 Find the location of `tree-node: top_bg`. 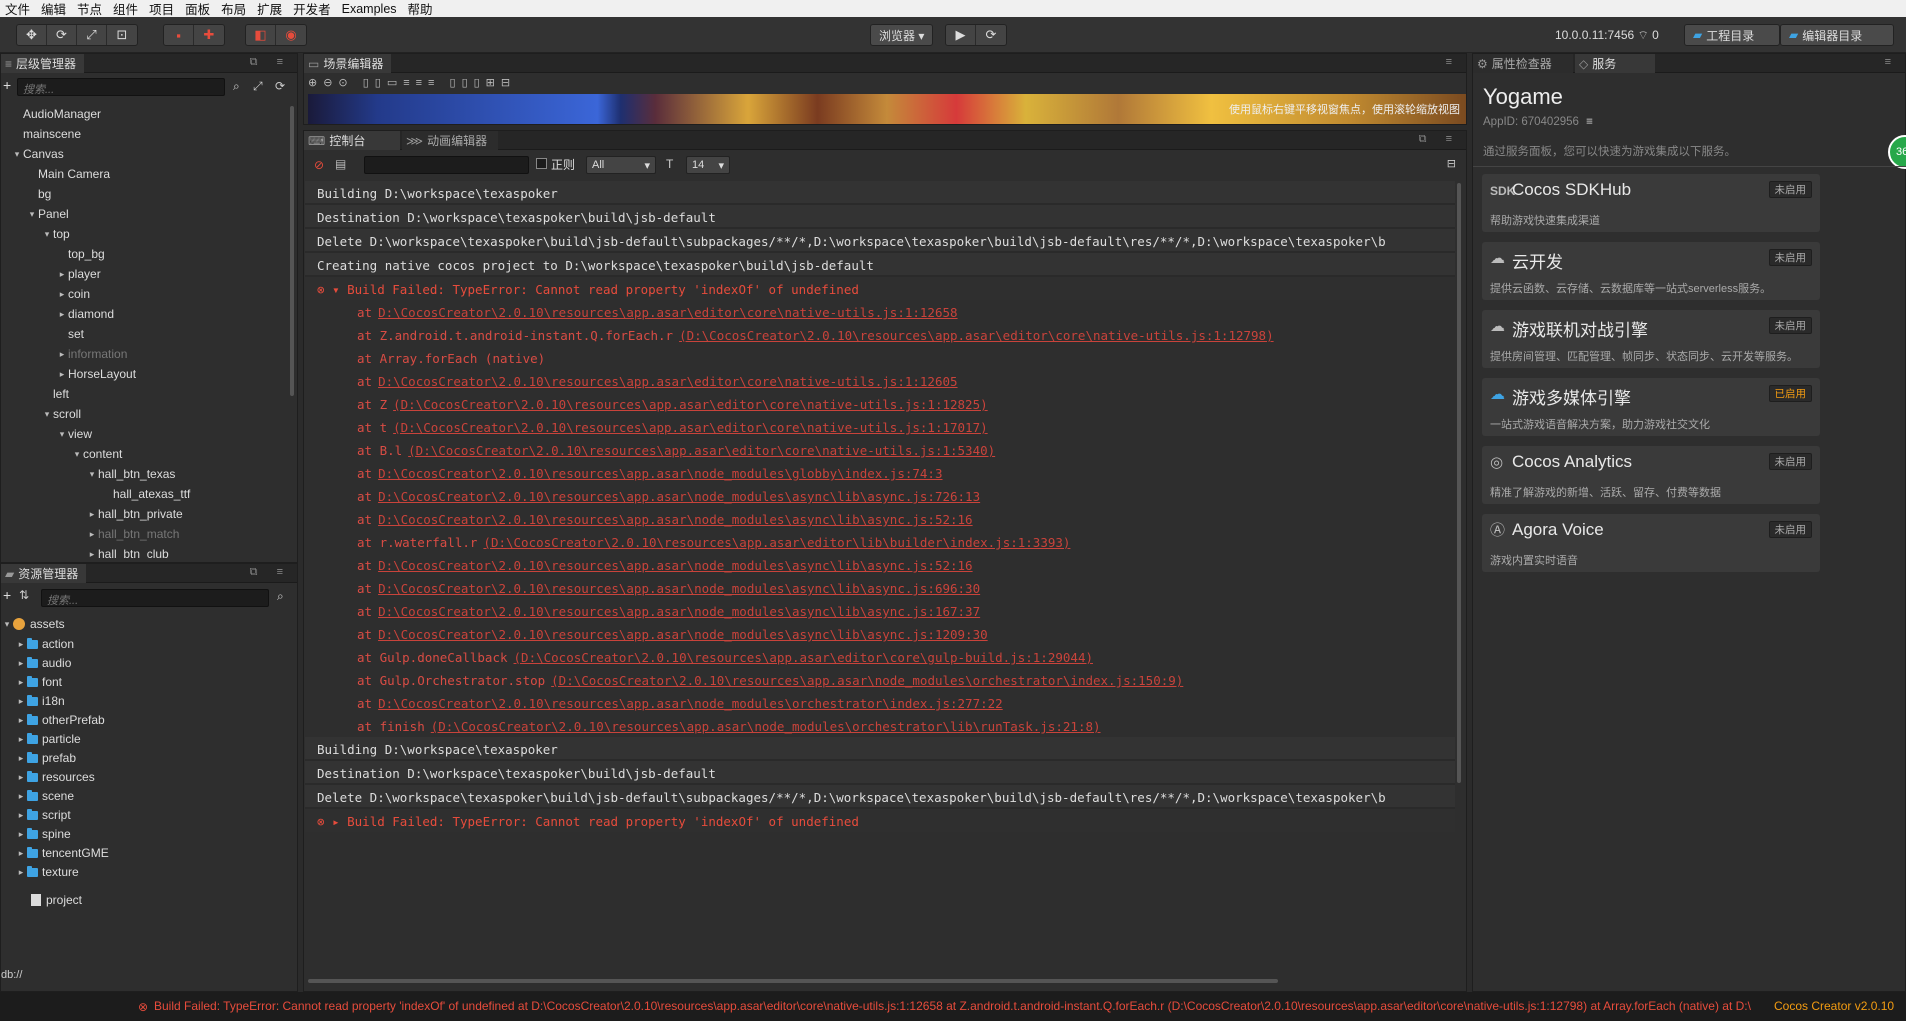

tree-node: top_bg is located at coordinates (80, 254).